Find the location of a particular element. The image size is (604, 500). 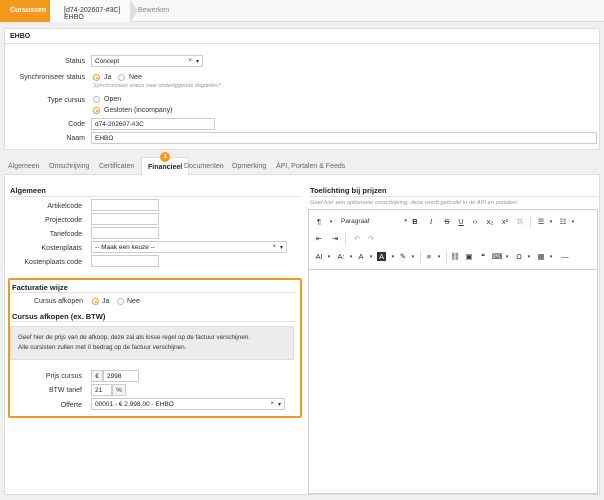

status-value: Concept is located at coordinates (107, 61).